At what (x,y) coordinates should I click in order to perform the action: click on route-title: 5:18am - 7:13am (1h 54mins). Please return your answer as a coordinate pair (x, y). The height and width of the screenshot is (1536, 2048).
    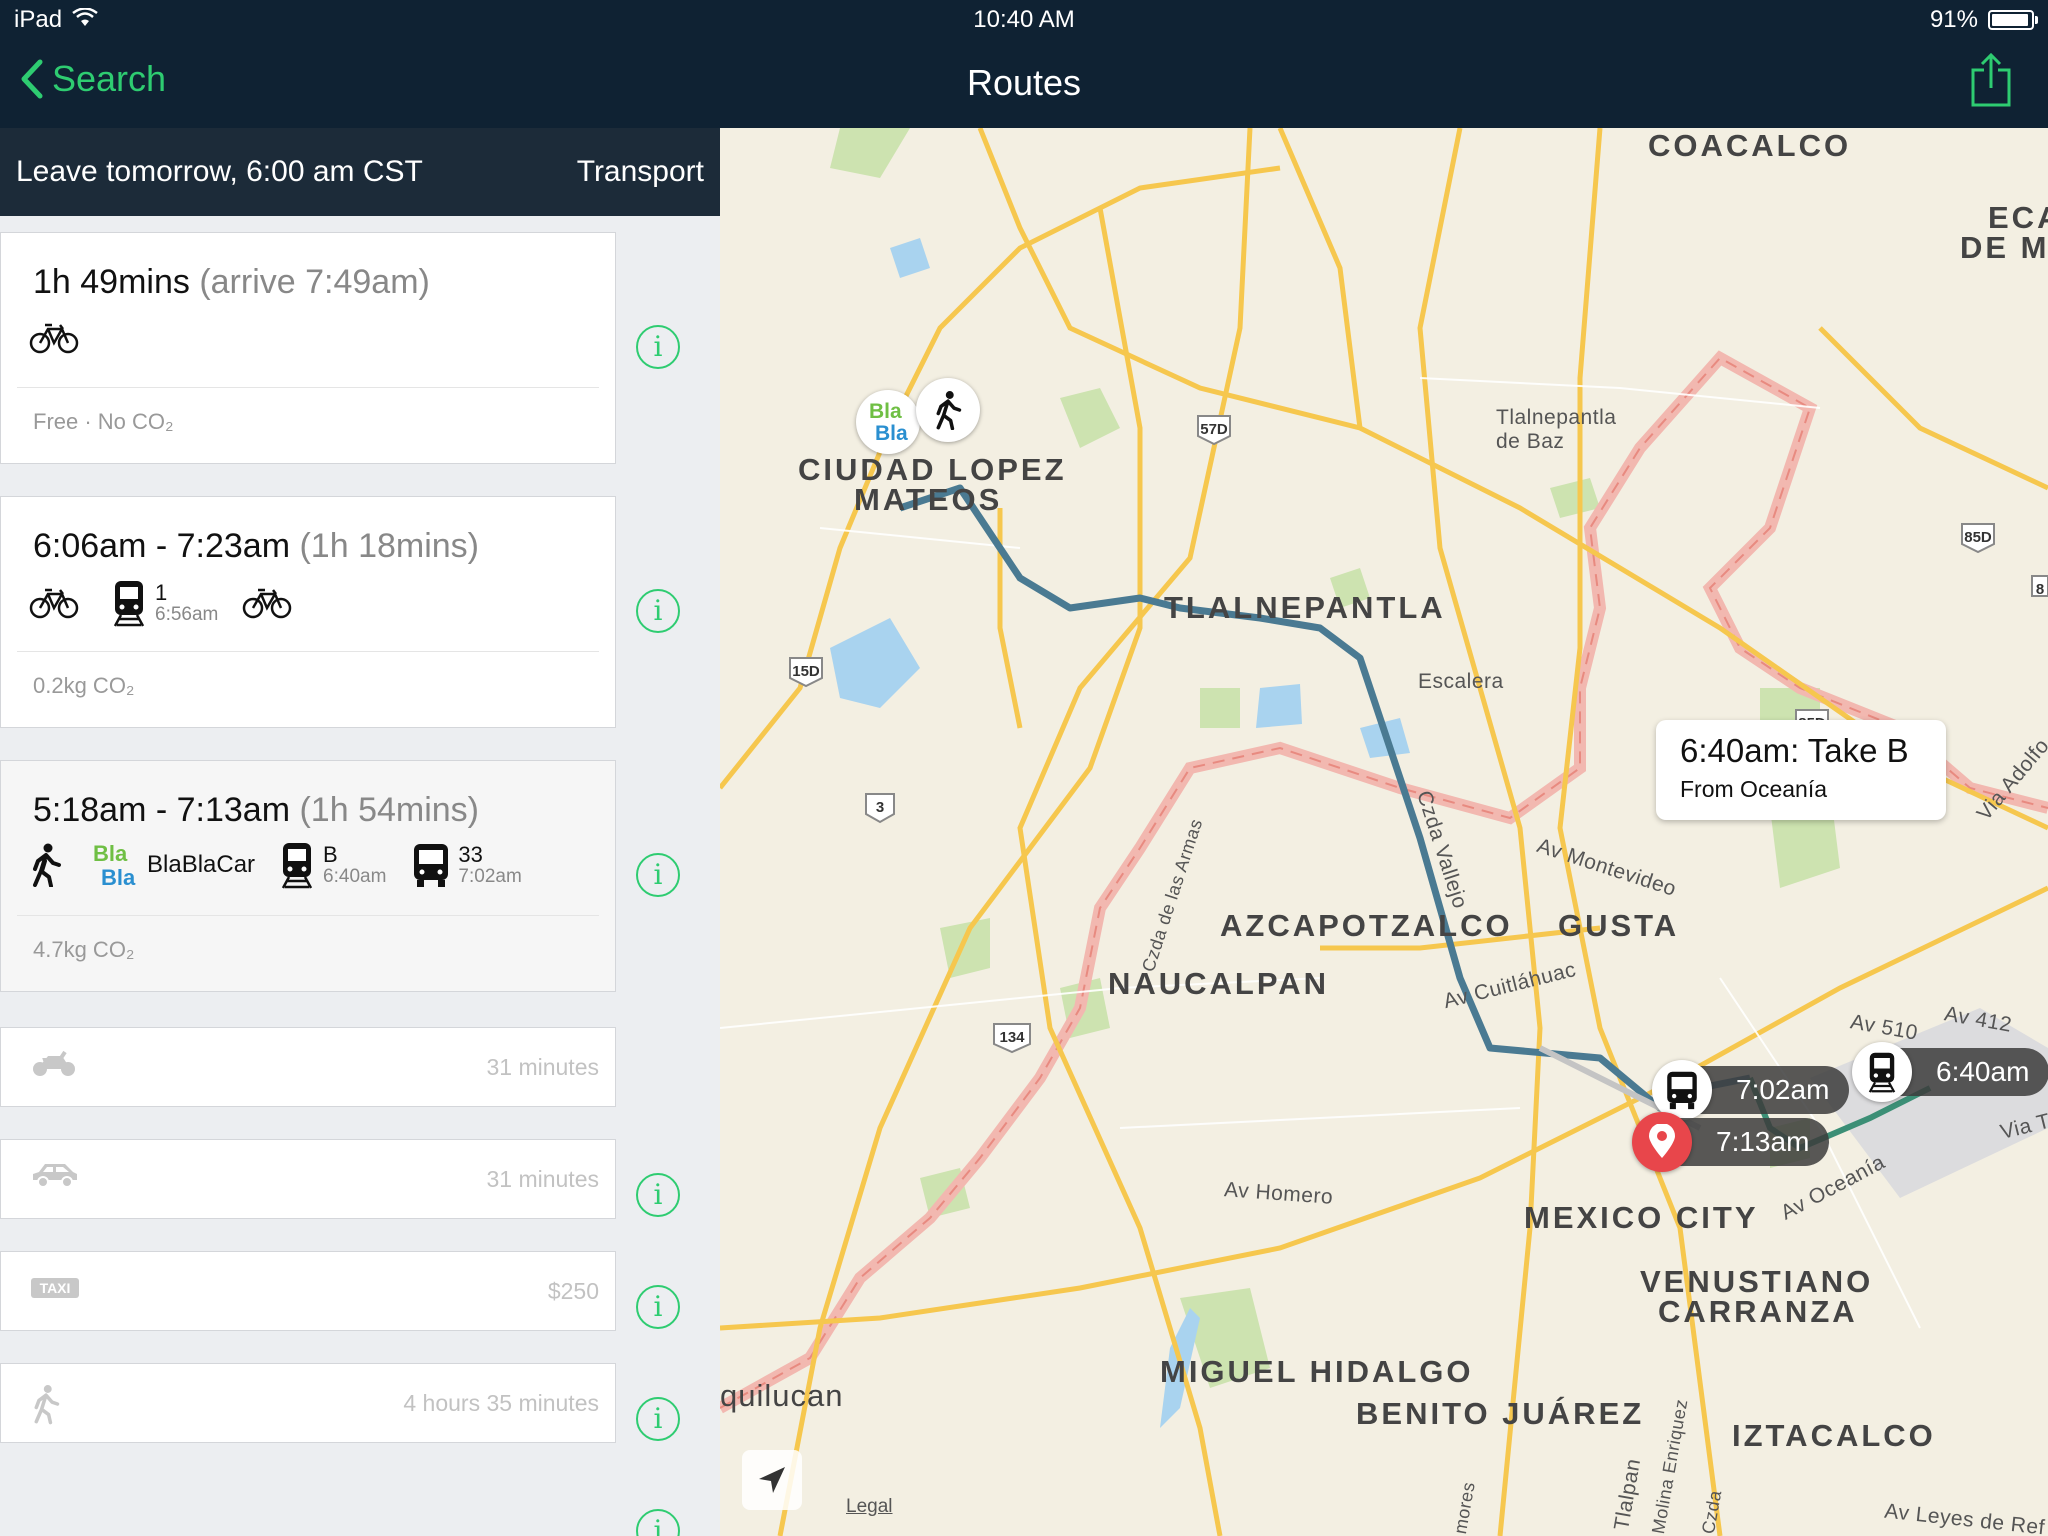
    Looking at the image, I should click on (256, 810).